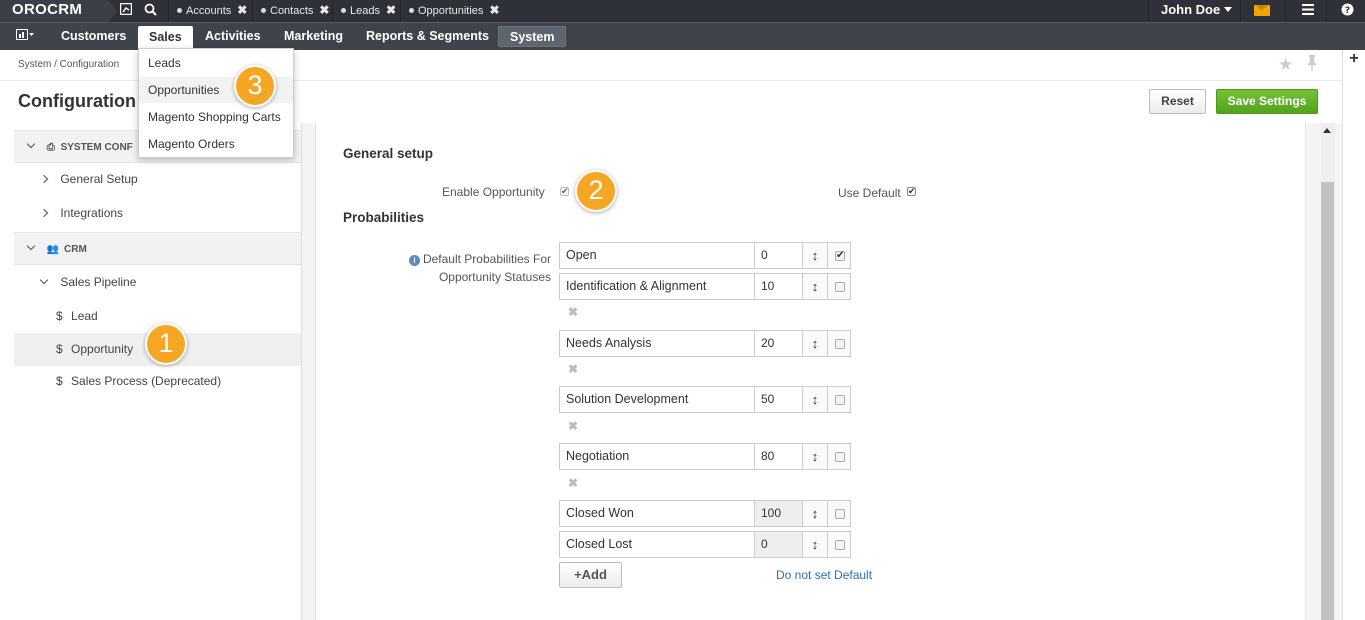 The width and height of the screenshot is (1365, 620). I want to click on chevron-right-icon, so click(44, 213).